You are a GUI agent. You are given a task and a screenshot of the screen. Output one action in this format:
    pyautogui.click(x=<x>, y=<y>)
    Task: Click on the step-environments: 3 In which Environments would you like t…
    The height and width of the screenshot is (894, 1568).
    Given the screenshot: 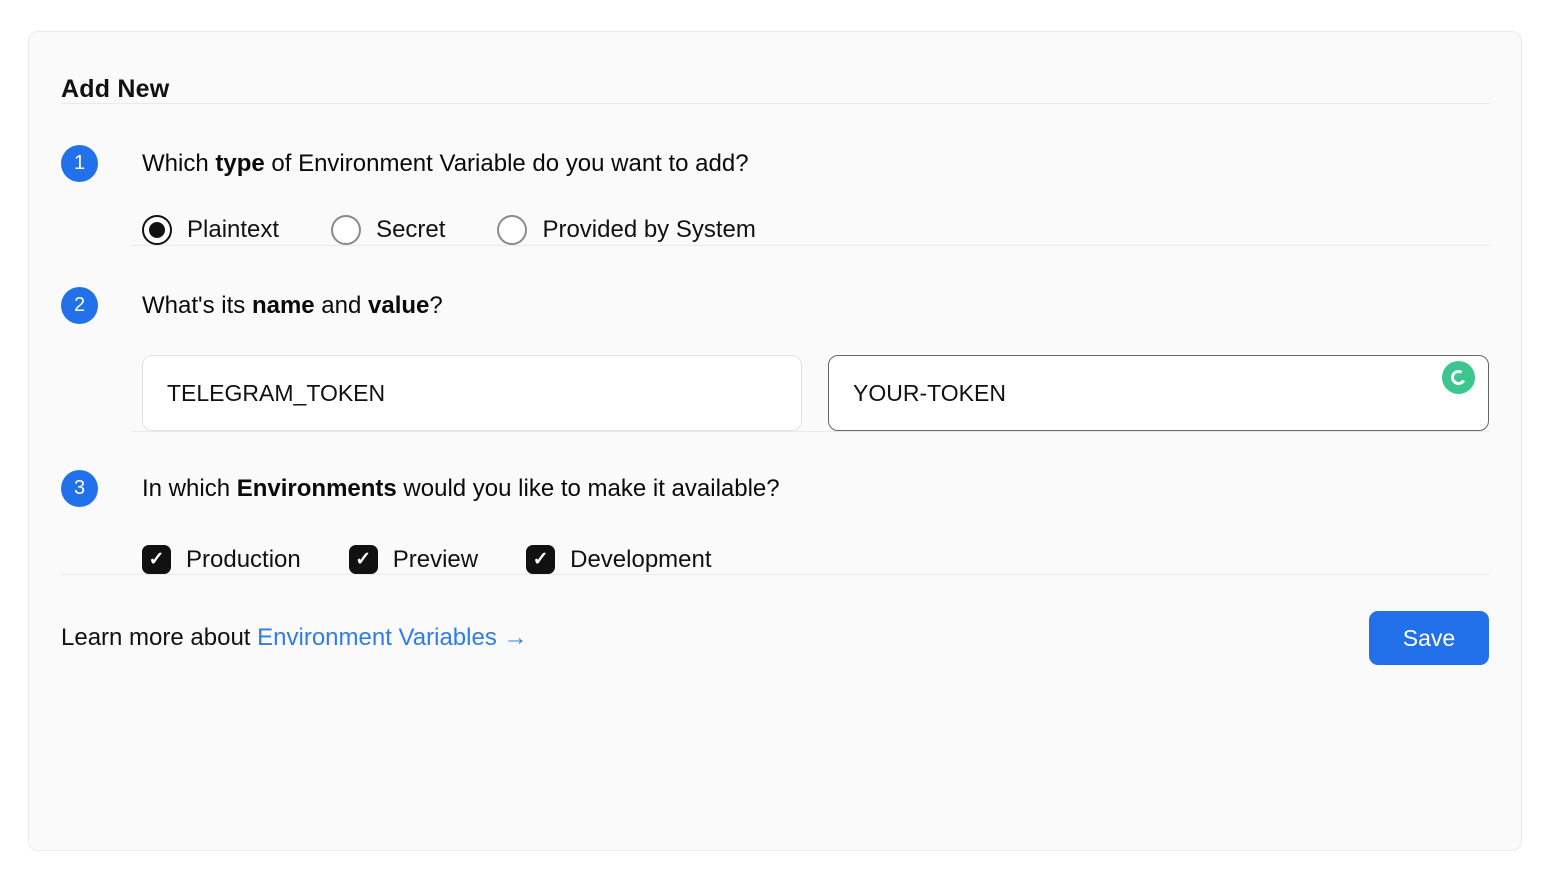 What is the action you would take?
    pyautogui.click(x=775, y=503)
    